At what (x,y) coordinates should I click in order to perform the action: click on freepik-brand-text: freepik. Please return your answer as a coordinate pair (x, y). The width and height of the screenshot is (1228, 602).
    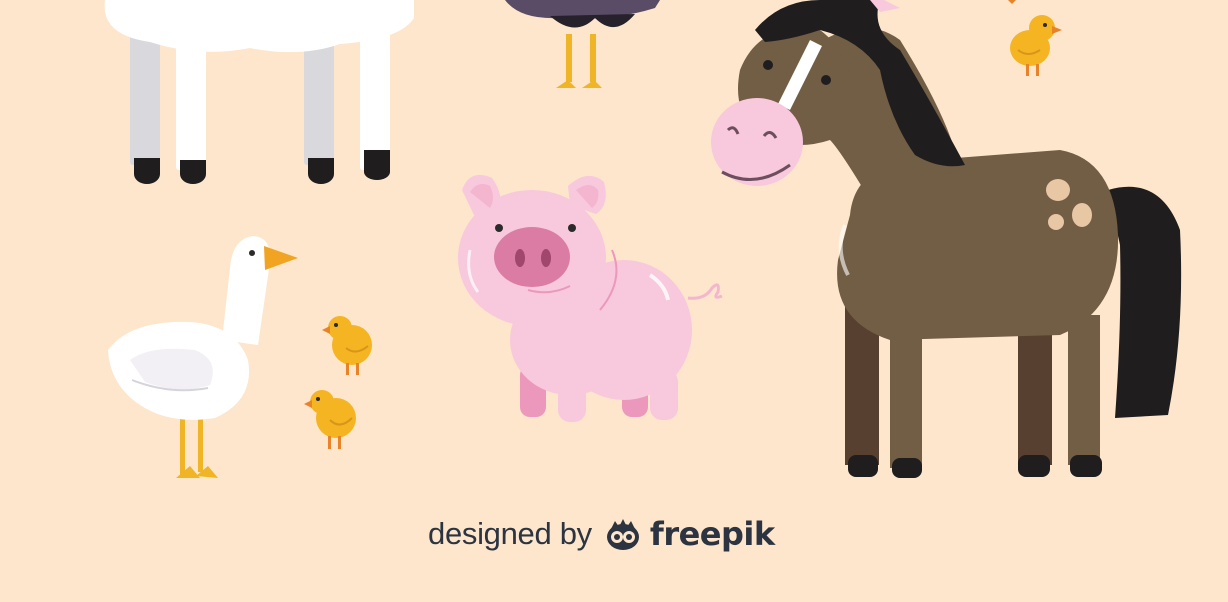
    Looking at the image, I should click on (712, 534).